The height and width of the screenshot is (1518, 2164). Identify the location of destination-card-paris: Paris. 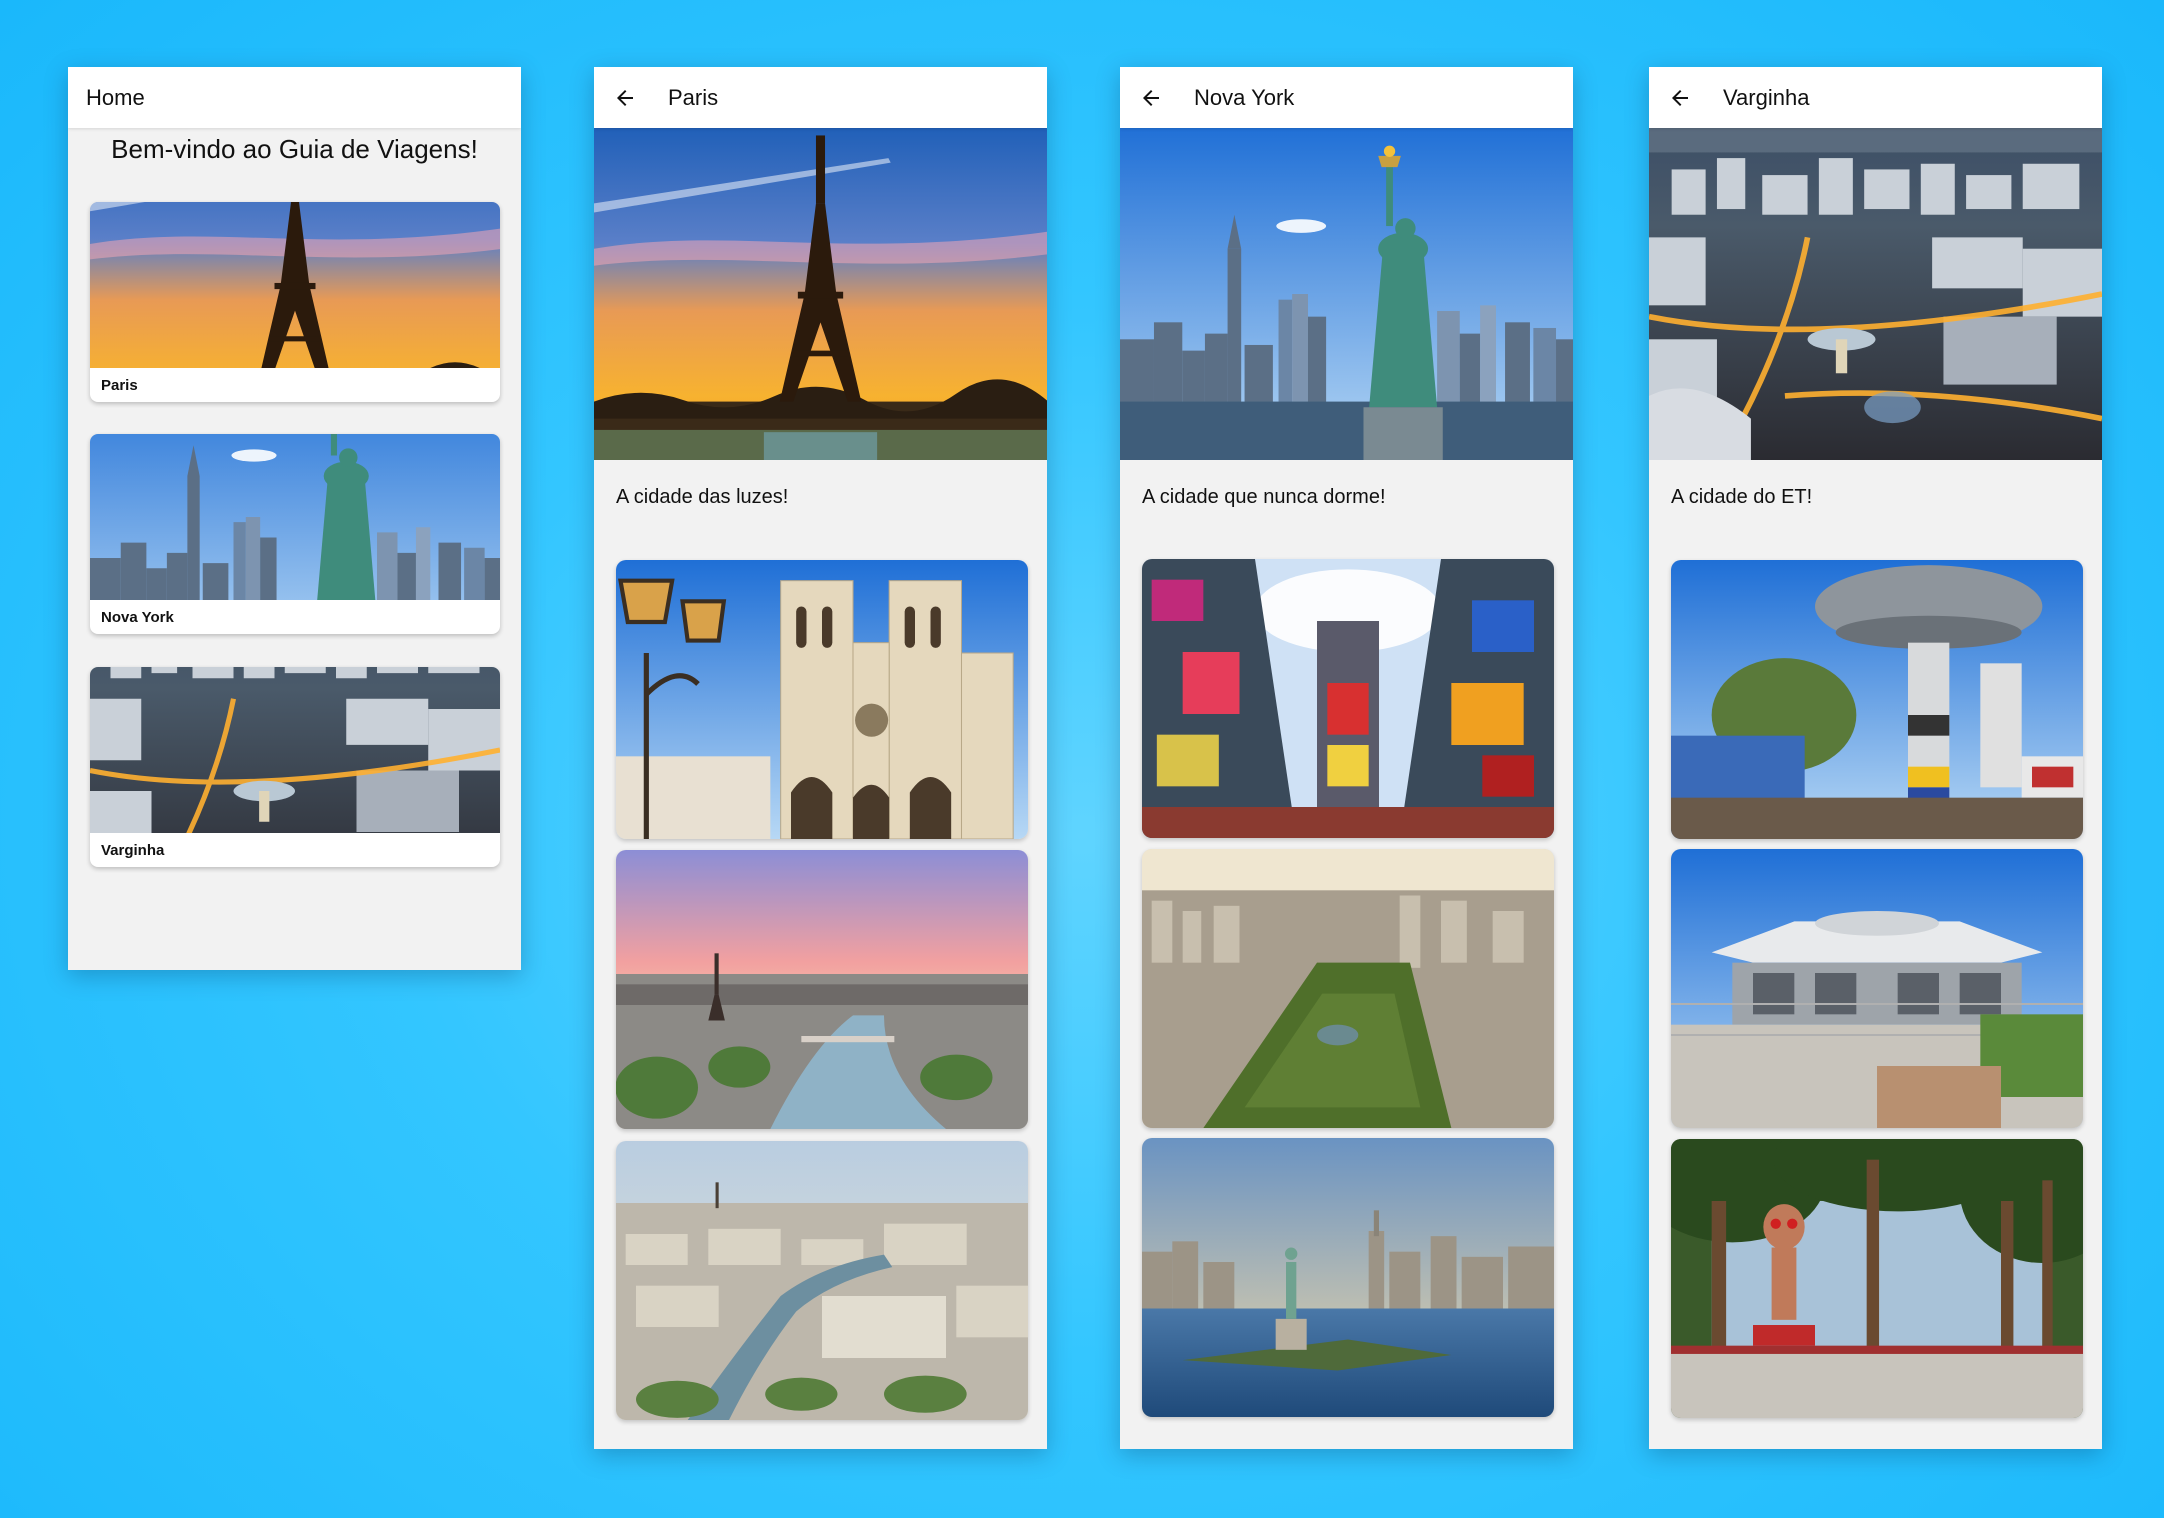
(295, 302).